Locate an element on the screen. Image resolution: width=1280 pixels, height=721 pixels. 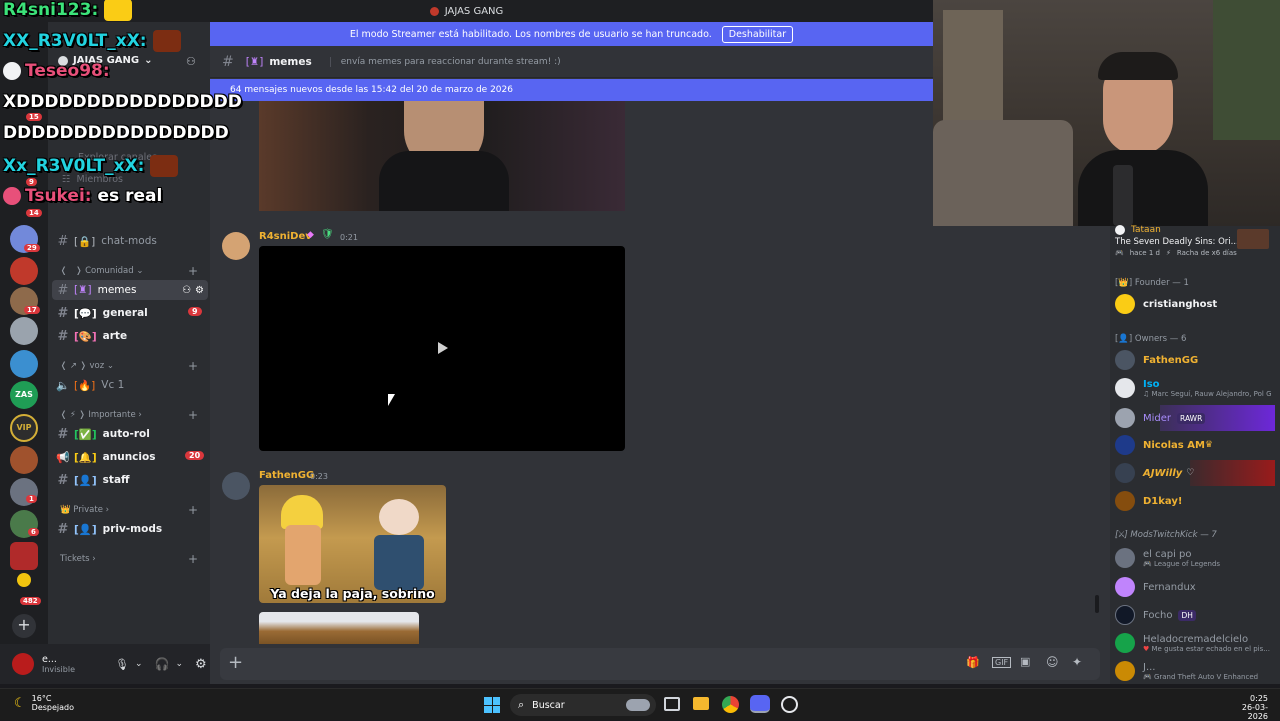
sticker-icon: ▣ is located at coordinates (1025, 661).